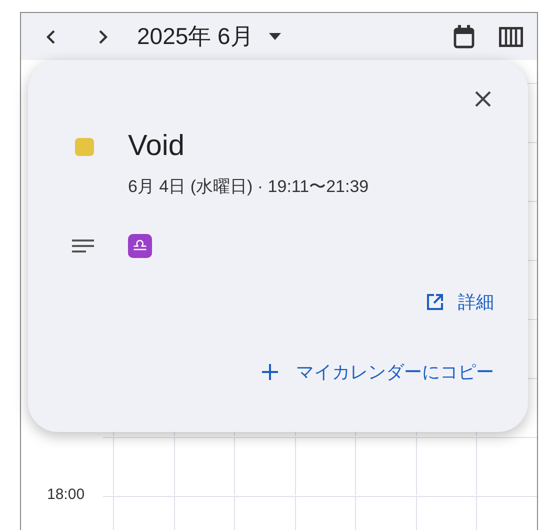 The image size is (550, 530). Describe the element at coordinates (83, 246) in the screenshot. I see `description-icon` at that location.